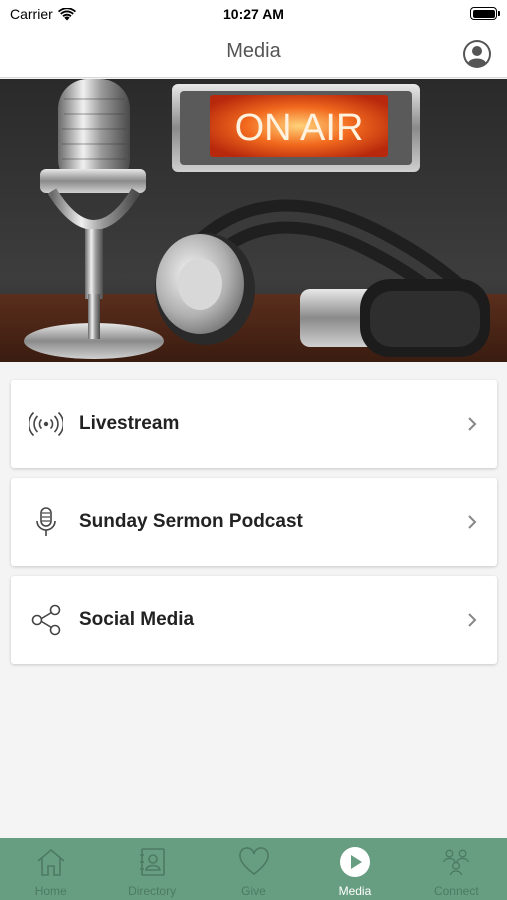 Image resolution: width=507 pixels, height=900 pixels. I want to click on tab-bar: Home Directory Give Media Connect, so click(253, 869).